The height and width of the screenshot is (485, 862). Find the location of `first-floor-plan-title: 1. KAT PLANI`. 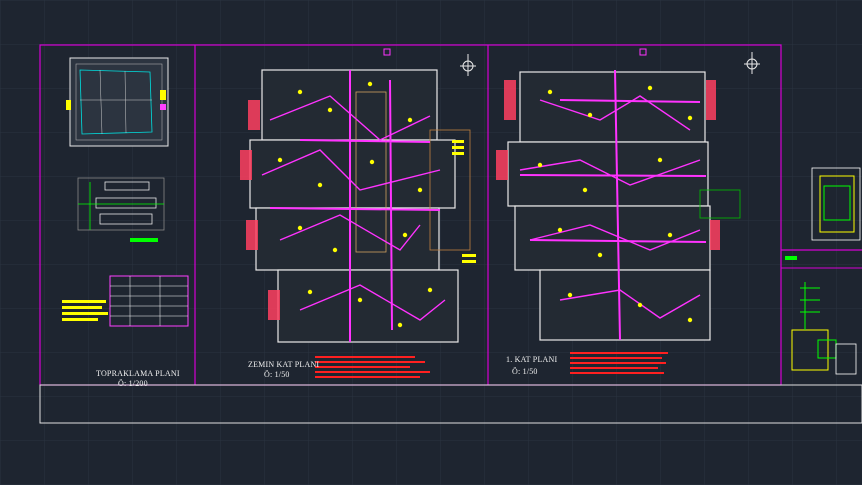

first-floor-plan-title: 1. KAT PLANI is located at coordinates (532, 359).